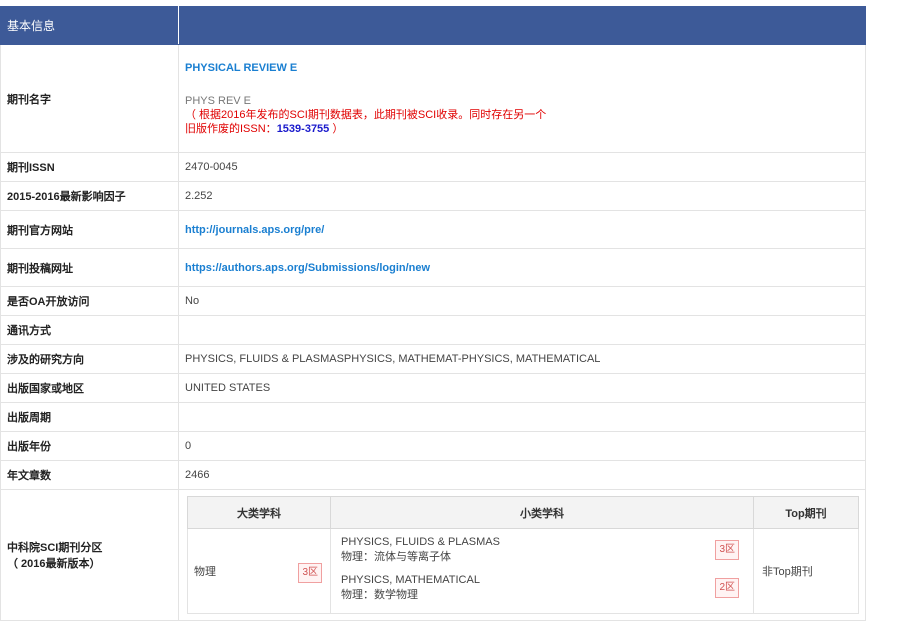  Describe the element at coordinates (727, 550) in the screenshot. I see `minor-zone-badge: 3区` at that location.